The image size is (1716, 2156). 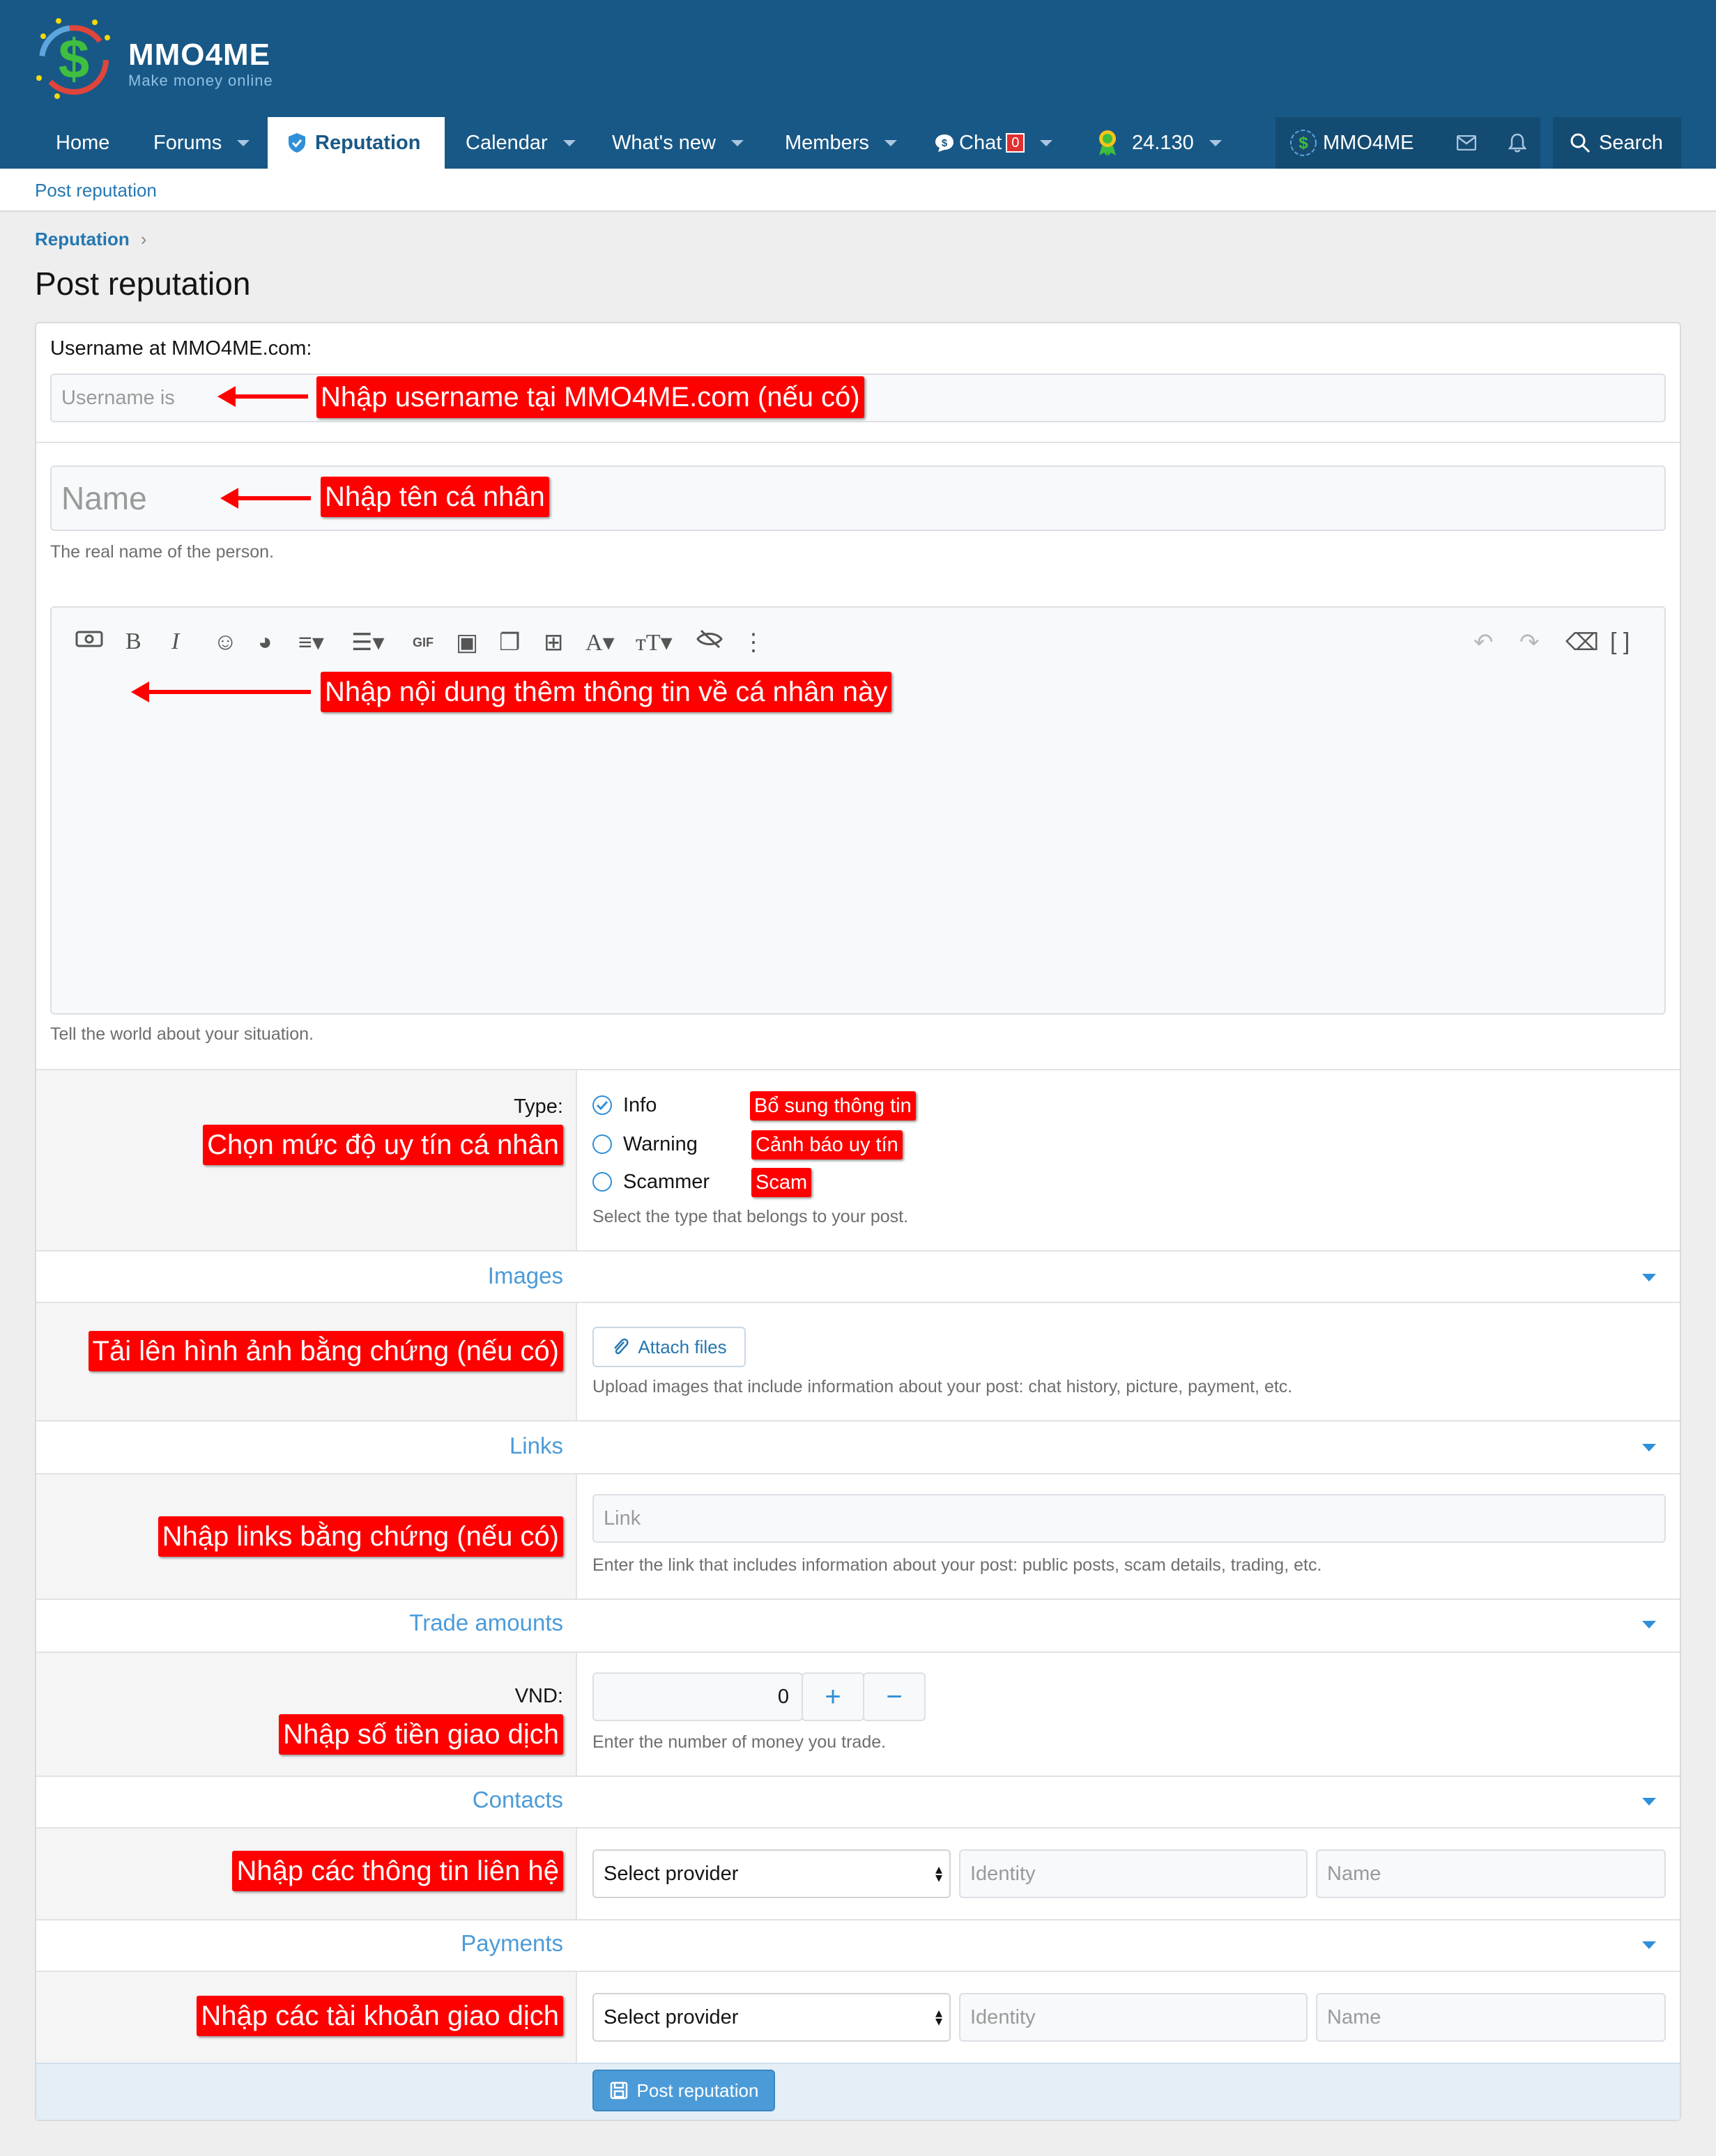 What do you see at coordinates (182, 1034) in the screenshot?
I see `editor-hint: Tell the world about your situation.` at bounding box center [182, 1034].